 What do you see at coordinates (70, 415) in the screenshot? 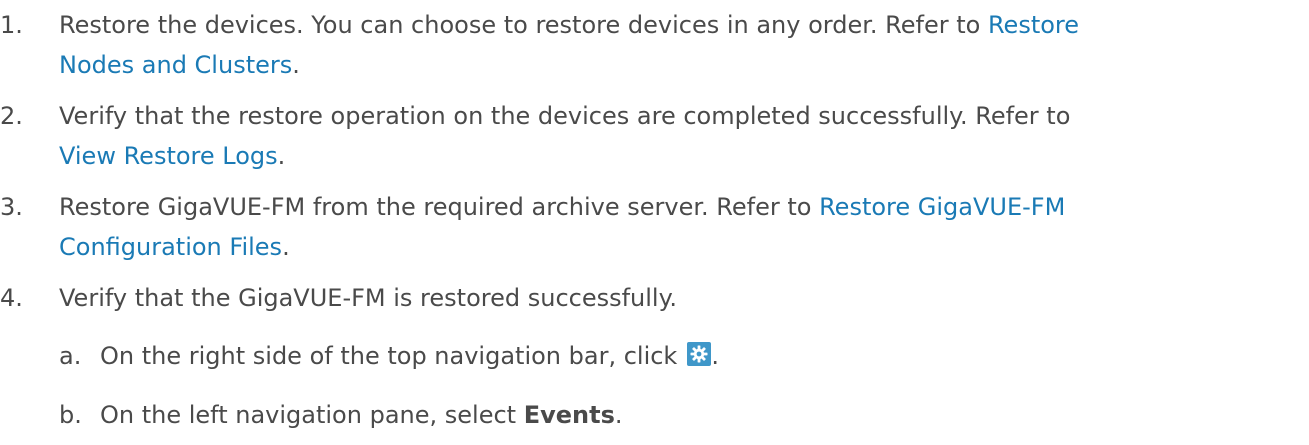
I see `substep-letter: b.` at bounding box center [70, 415].